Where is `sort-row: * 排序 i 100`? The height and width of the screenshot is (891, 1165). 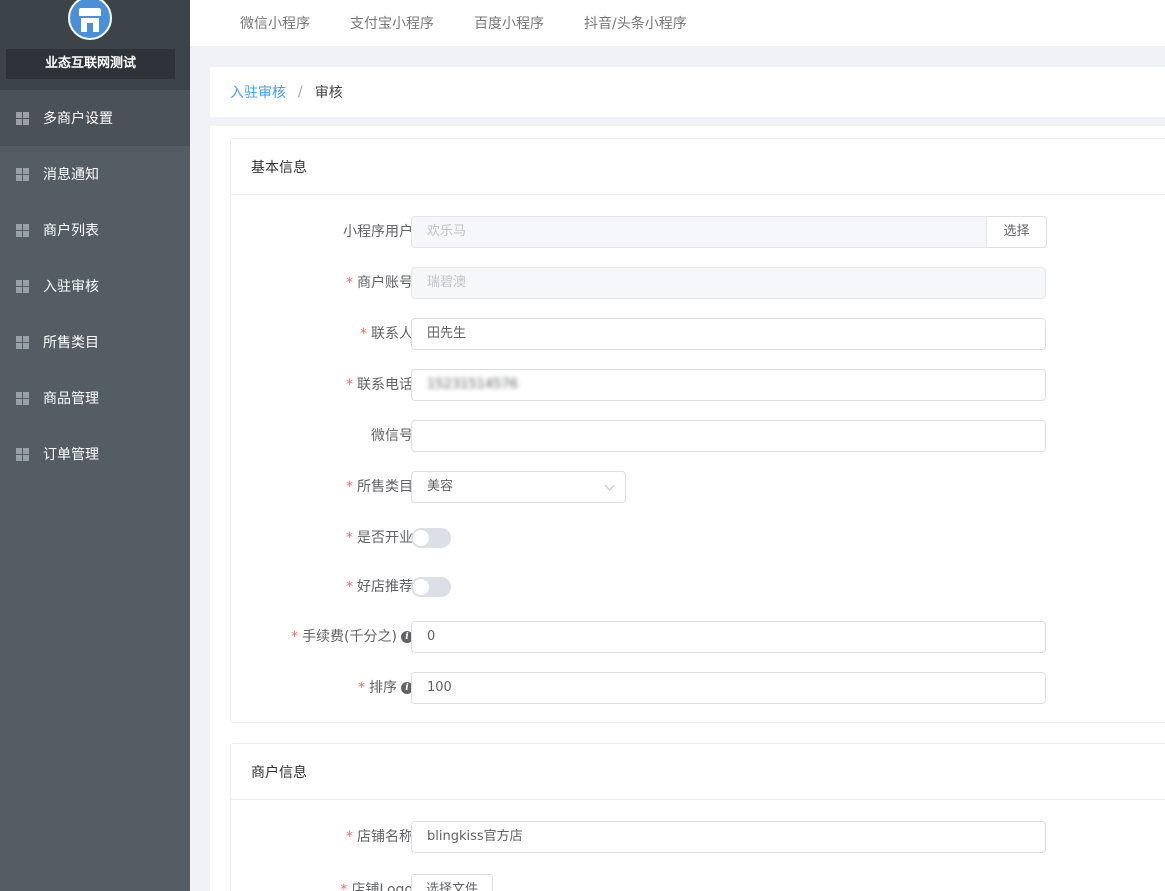 sort-row: * 排序 i 100 is located at coordinates (698, 688).